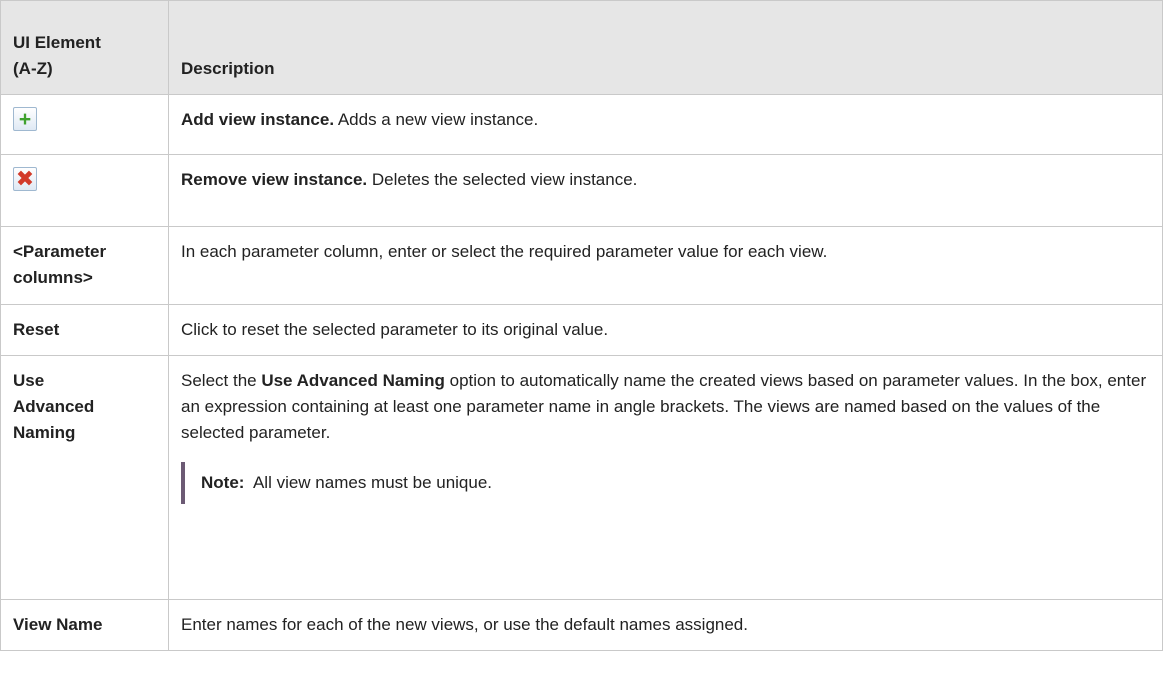  I want to click on header-row: UI Element (A-Z) Description, so click(581, 47).